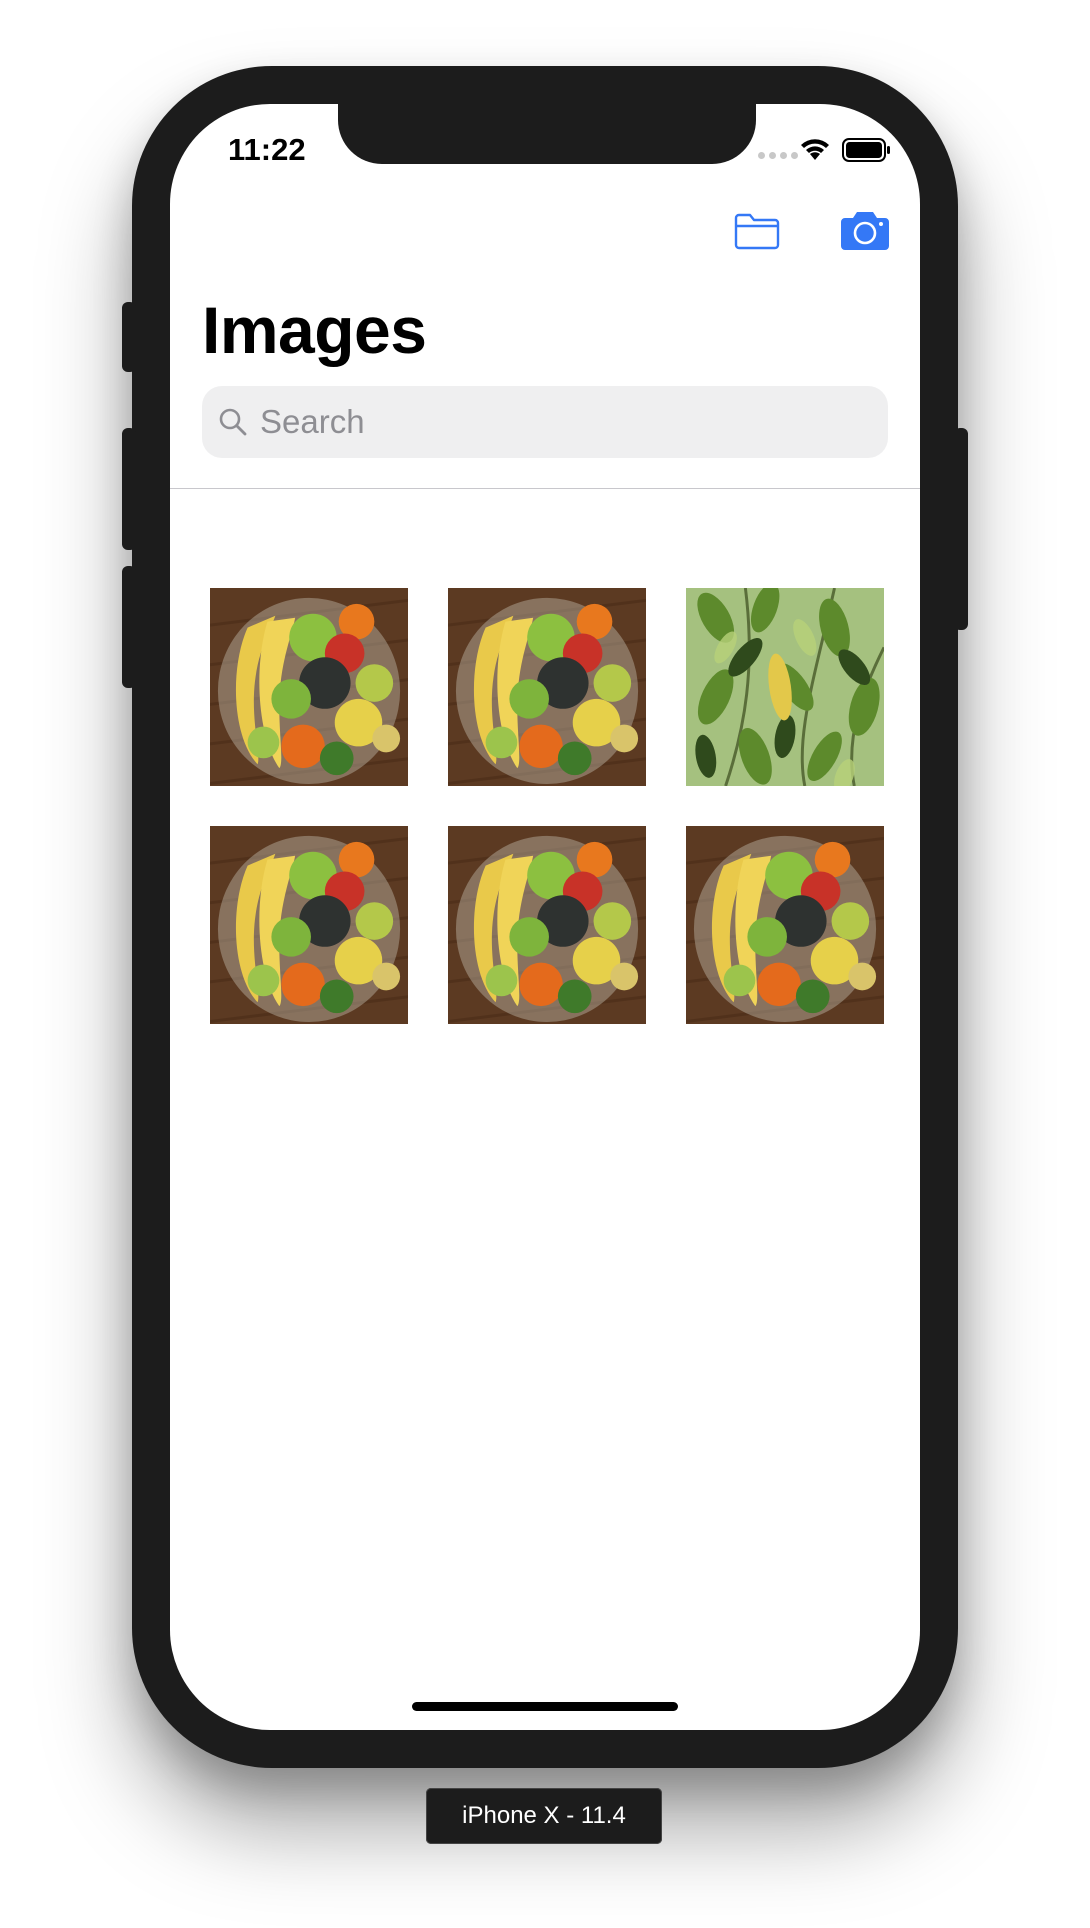  I want to click on page-title: Images, so click(314, 330).